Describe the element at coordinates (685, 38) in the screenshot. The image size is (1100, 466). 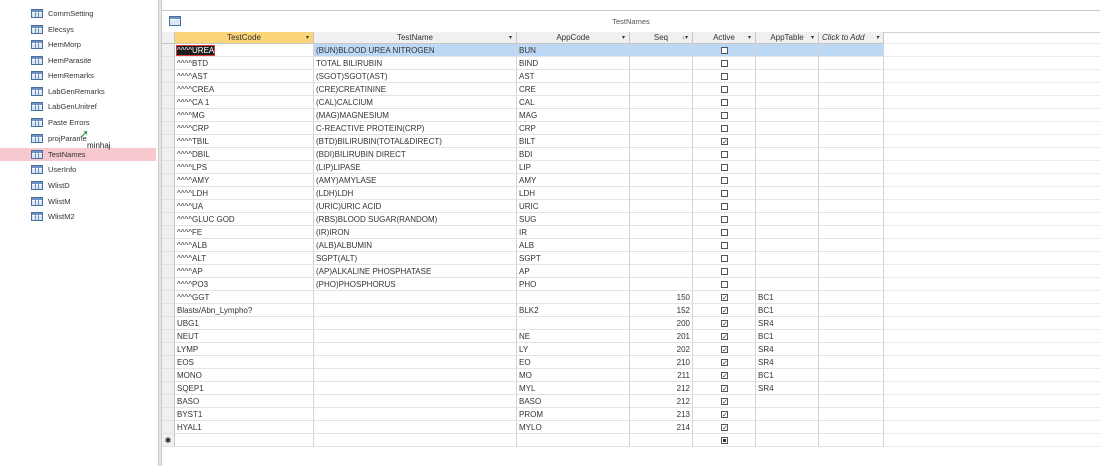
I see `sort-filter-arrow-icon: ↓▾` at that location.